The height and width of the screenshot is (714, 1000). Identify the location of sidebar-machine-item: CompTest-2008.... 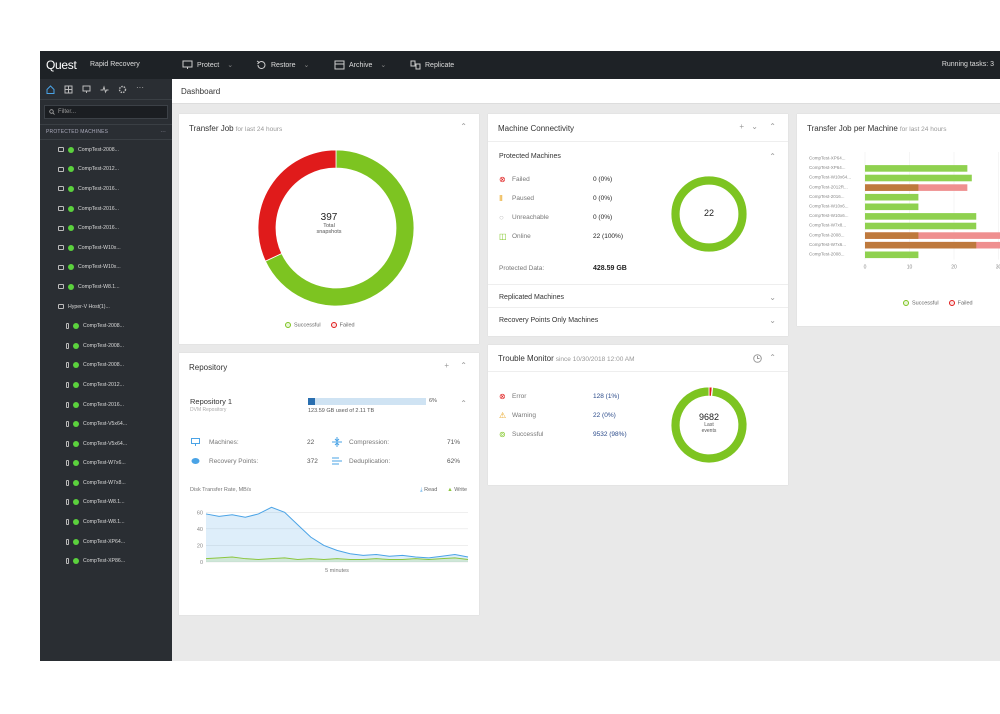
(106, 150).